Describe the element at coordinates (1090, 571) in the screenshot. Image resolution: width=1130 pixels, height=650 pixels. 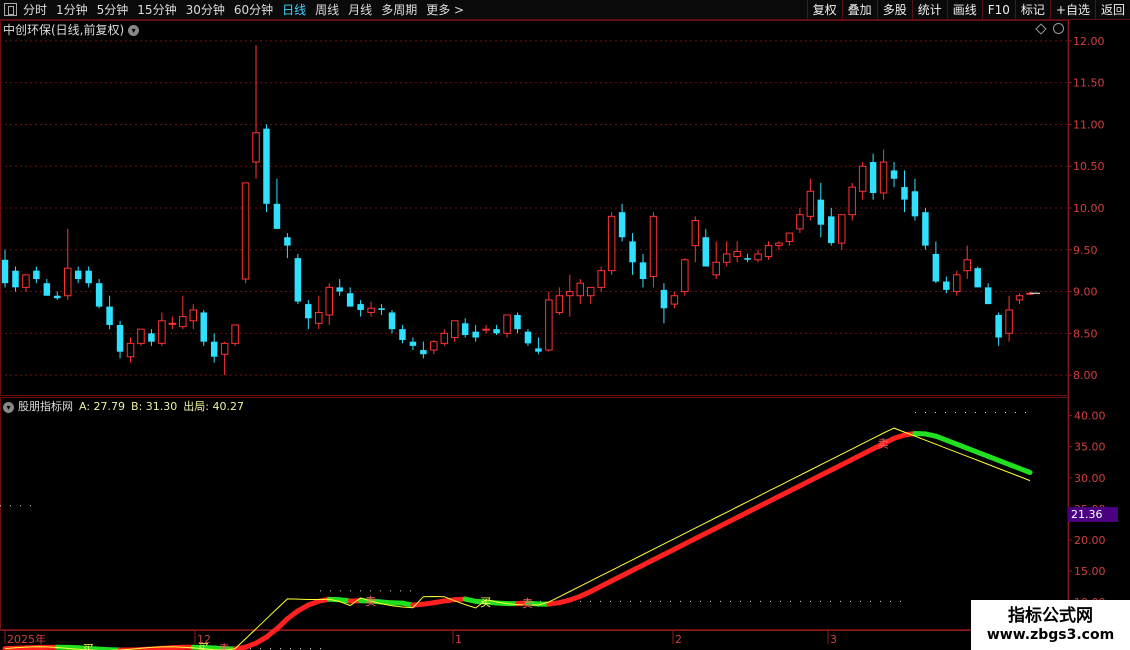
I see `ind-tick-label: 15.00` at that location.